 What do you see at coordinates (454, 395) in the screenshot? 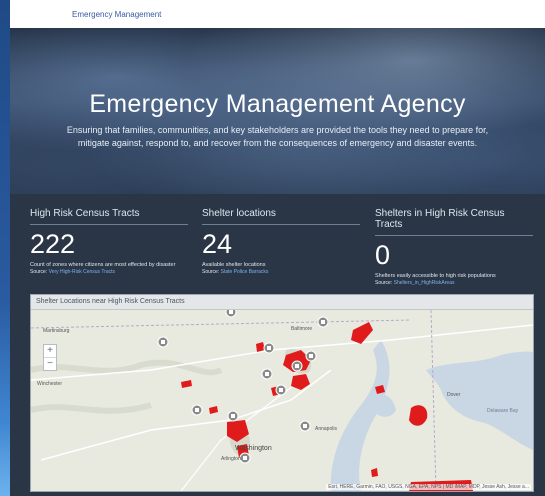
I see `map-label-dover: Dover` at bounding box center [454, 395].